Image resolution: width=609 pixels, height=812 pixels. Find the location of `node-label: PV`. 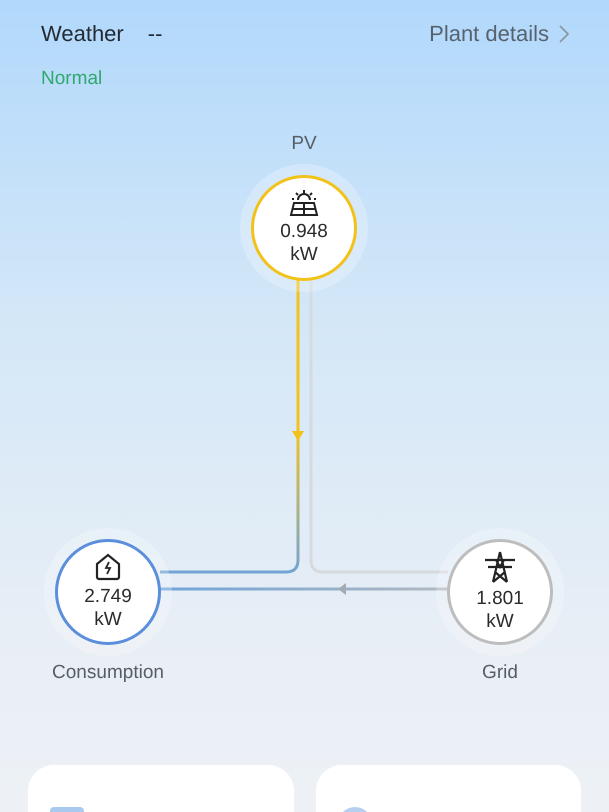

node-label: PV is located at coordinates (304, 144).